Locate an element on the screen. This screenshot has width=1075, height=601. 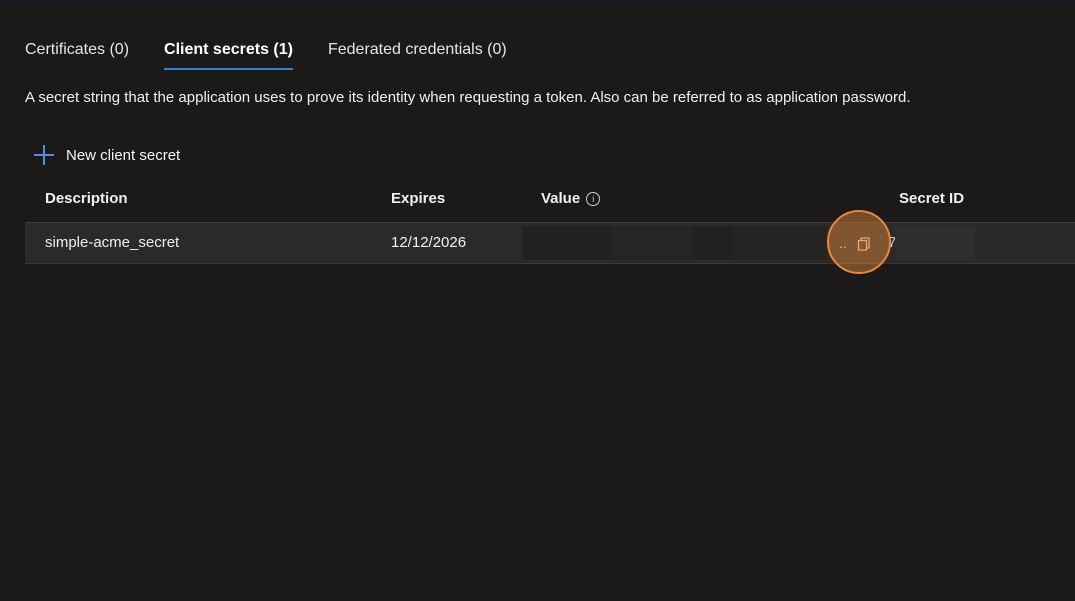
new-client-secret-label: New client secret is located at coordinates (123, 155).